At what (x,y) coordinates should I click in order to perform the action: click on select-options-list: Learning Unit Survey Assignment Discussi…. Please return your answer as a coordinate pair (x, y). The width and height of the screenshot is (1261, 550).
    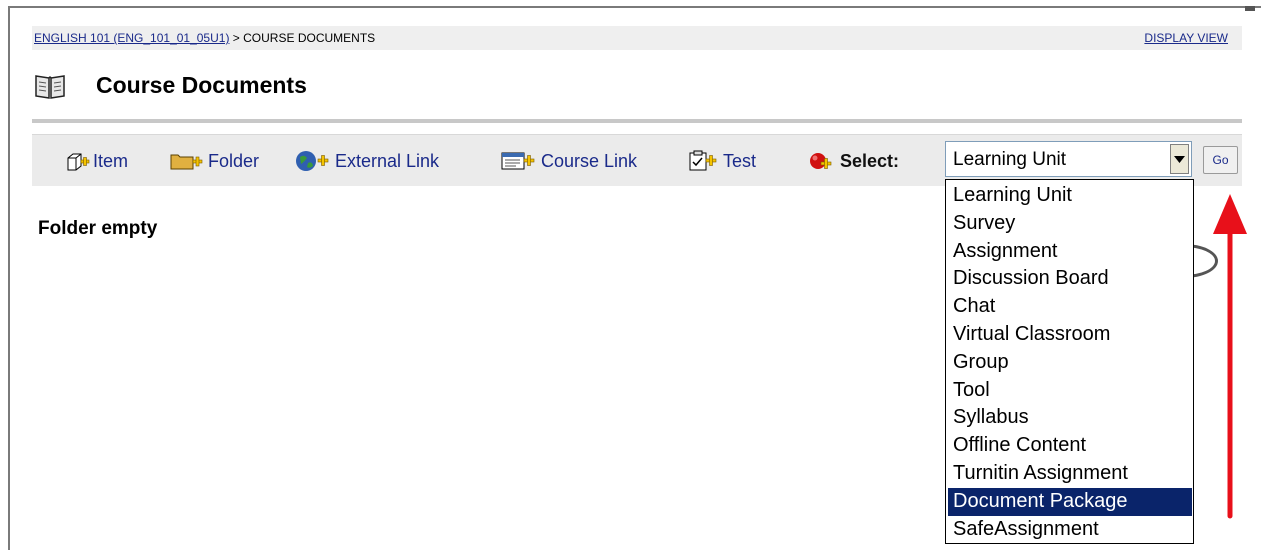
    Looking at the image, I should click on (1069, 361).